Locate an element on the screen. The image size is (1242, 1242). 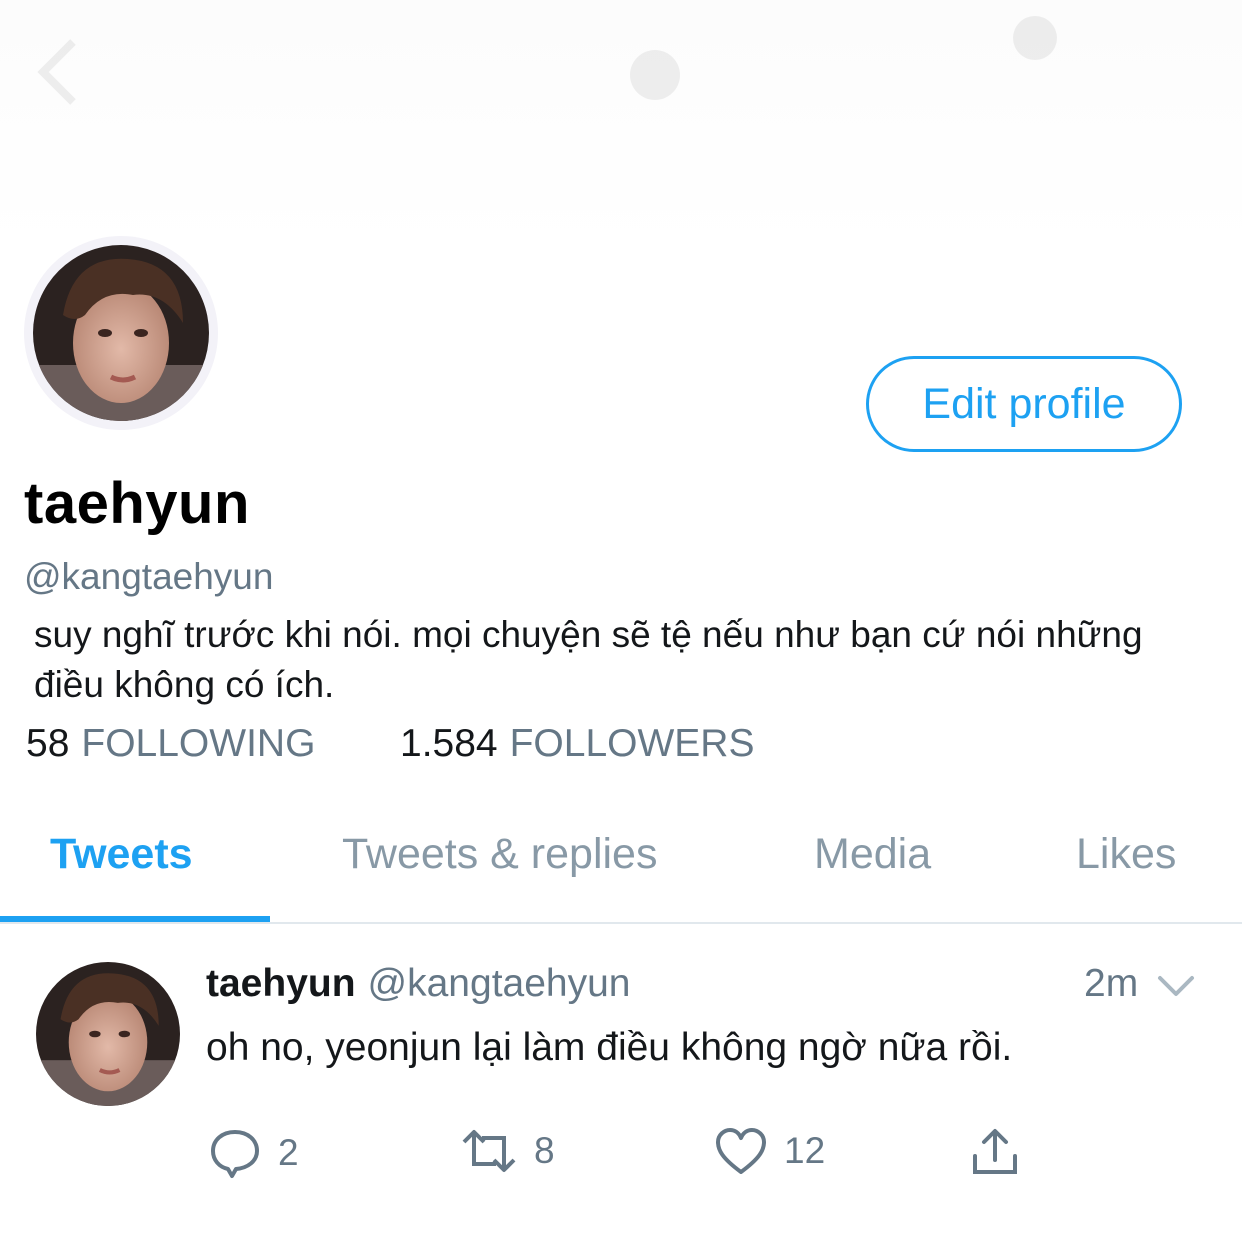
active-tab-indicator is located at coordinates (135, 919).